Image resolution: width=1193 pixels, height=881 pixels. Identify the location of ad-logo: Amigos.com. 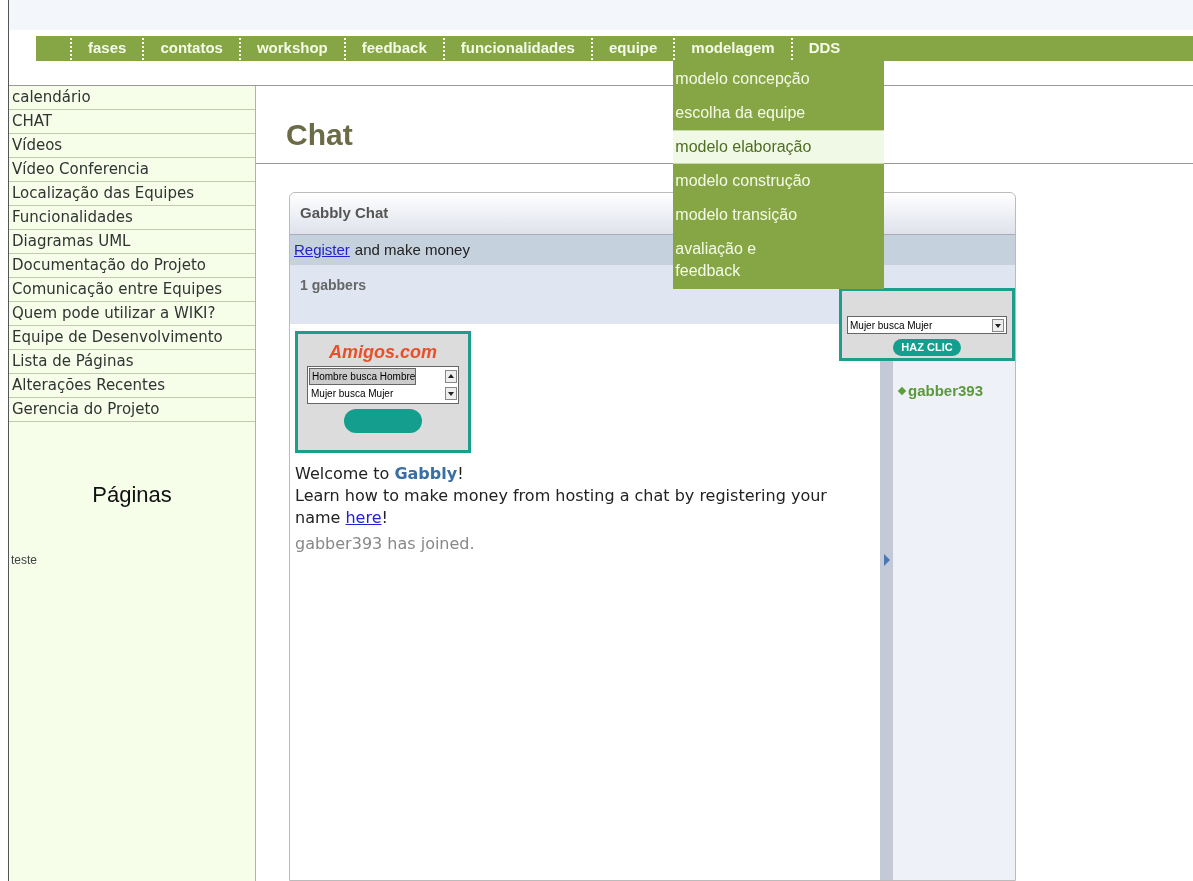
(383, 352).